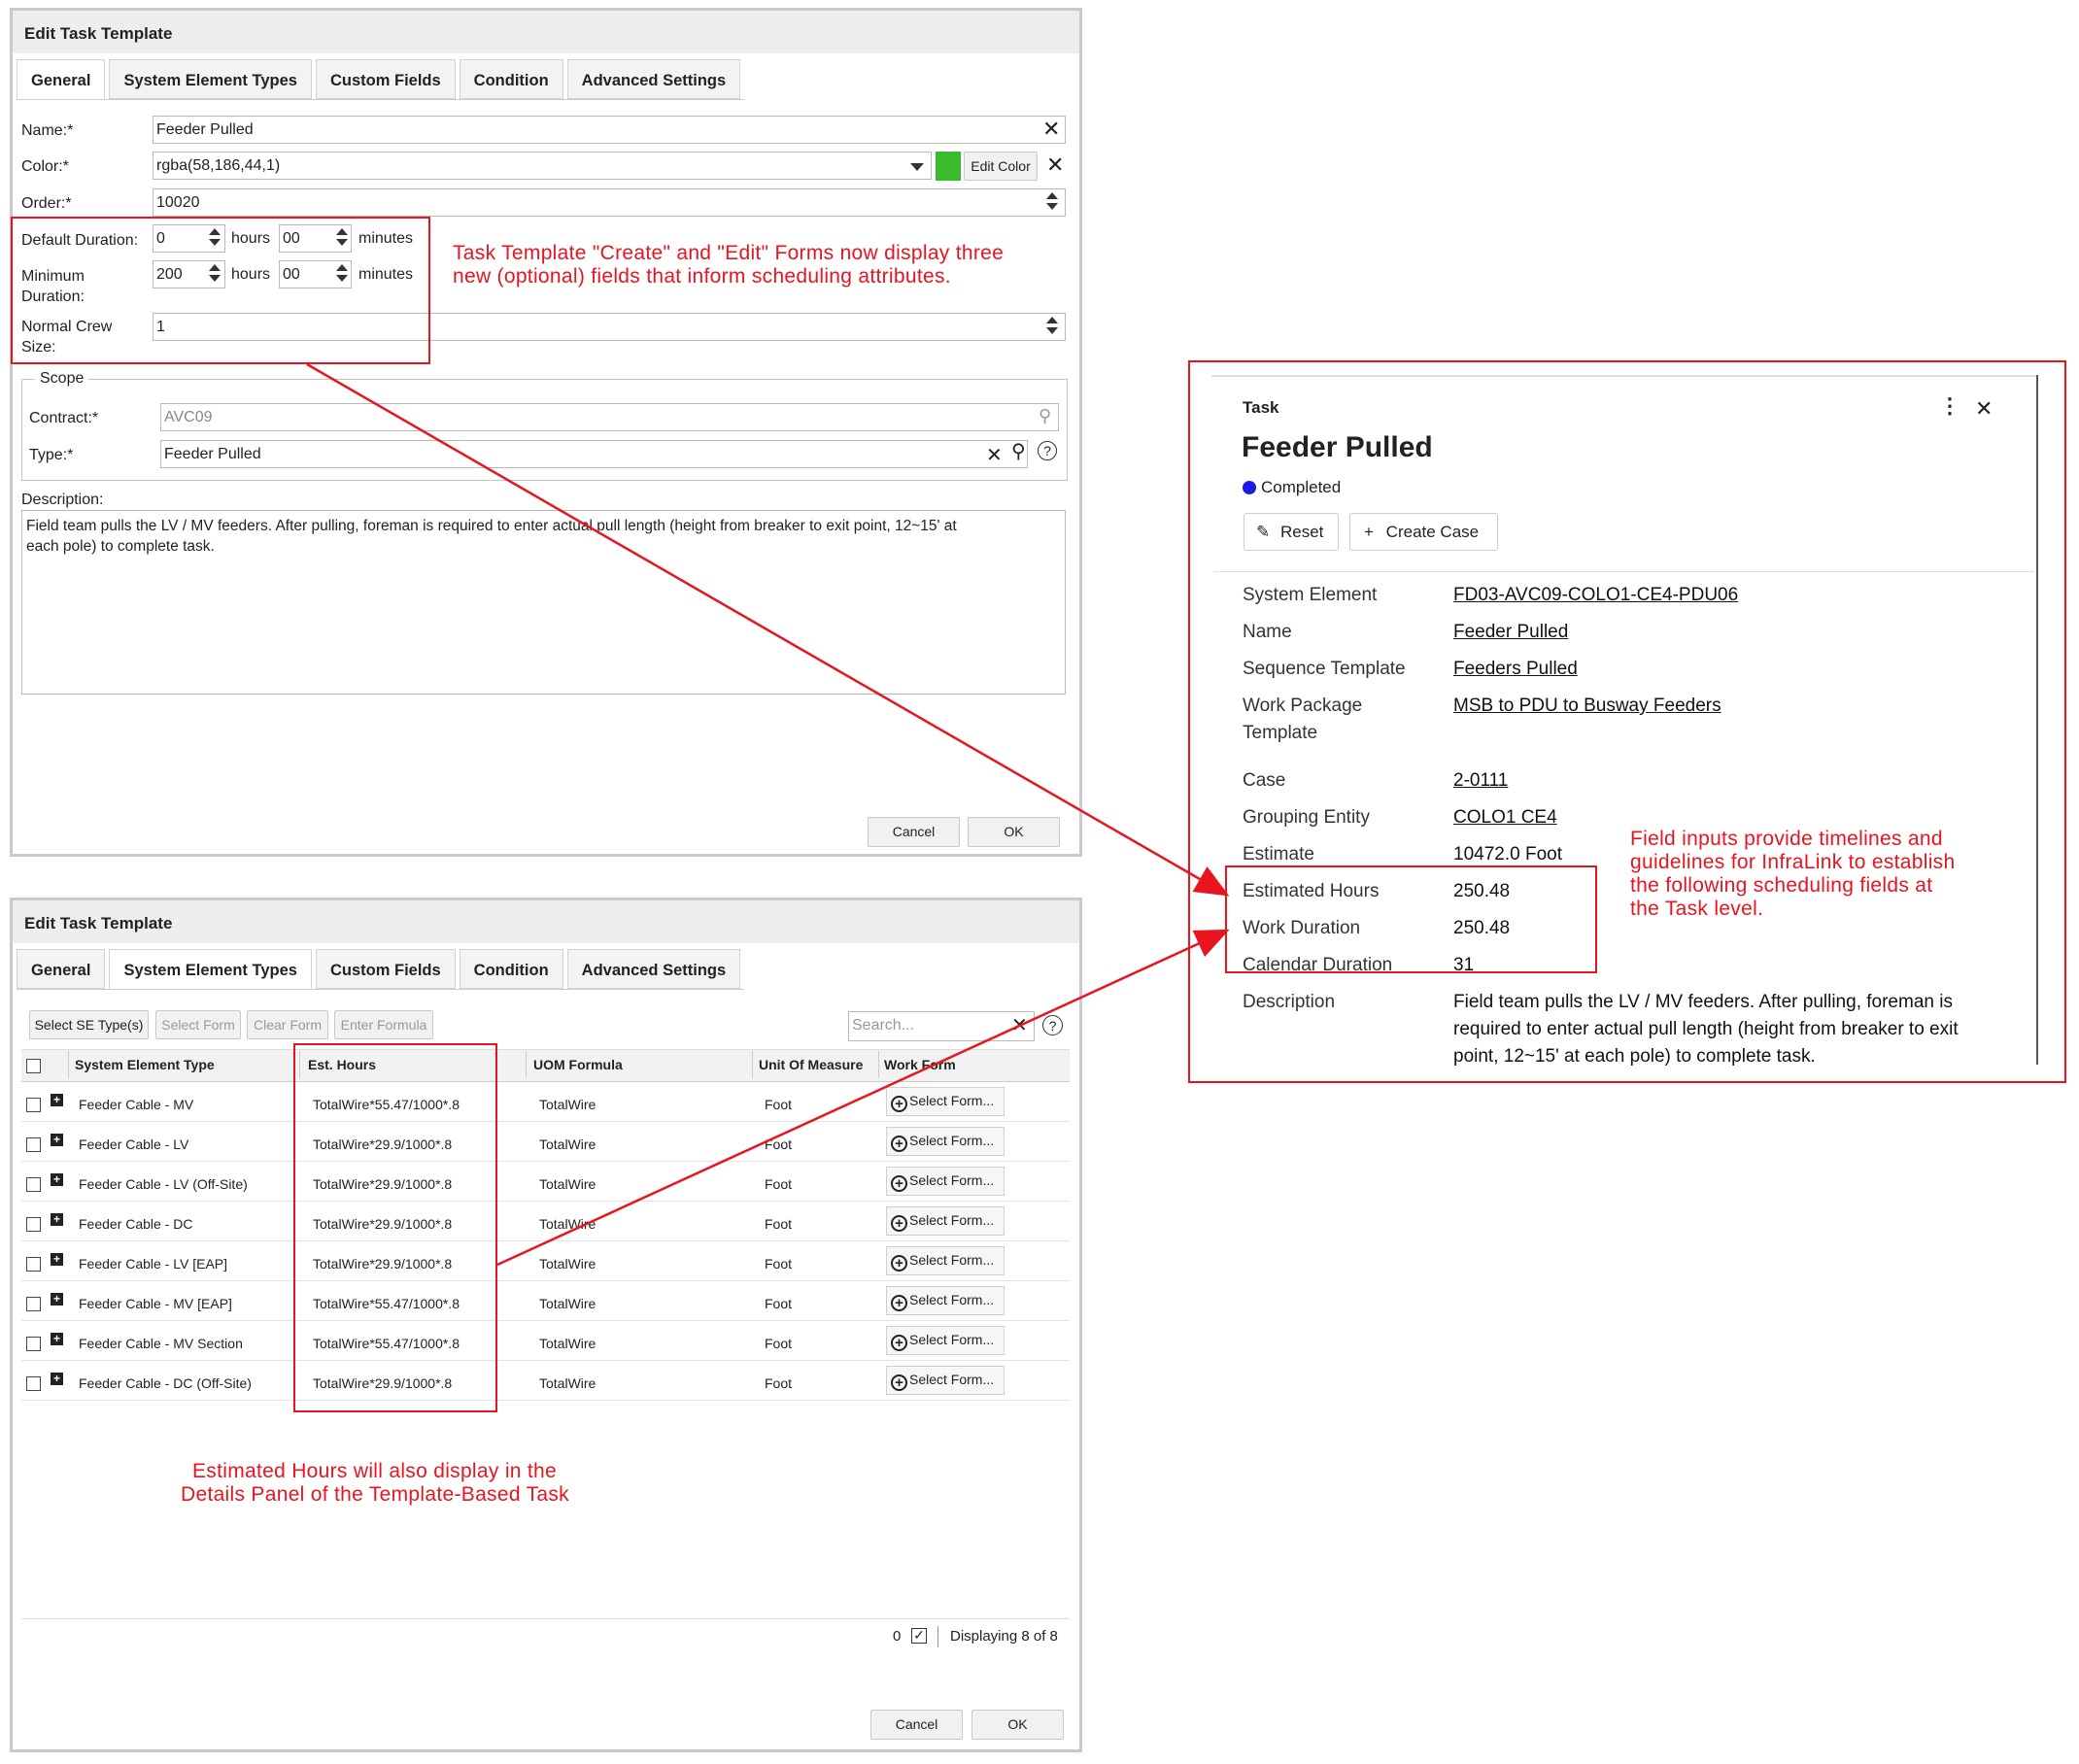 Image resolution: width=2079 pixels, height=1764 pixels. I want to click on arrow-duration-to-panel, so click(768, 629).